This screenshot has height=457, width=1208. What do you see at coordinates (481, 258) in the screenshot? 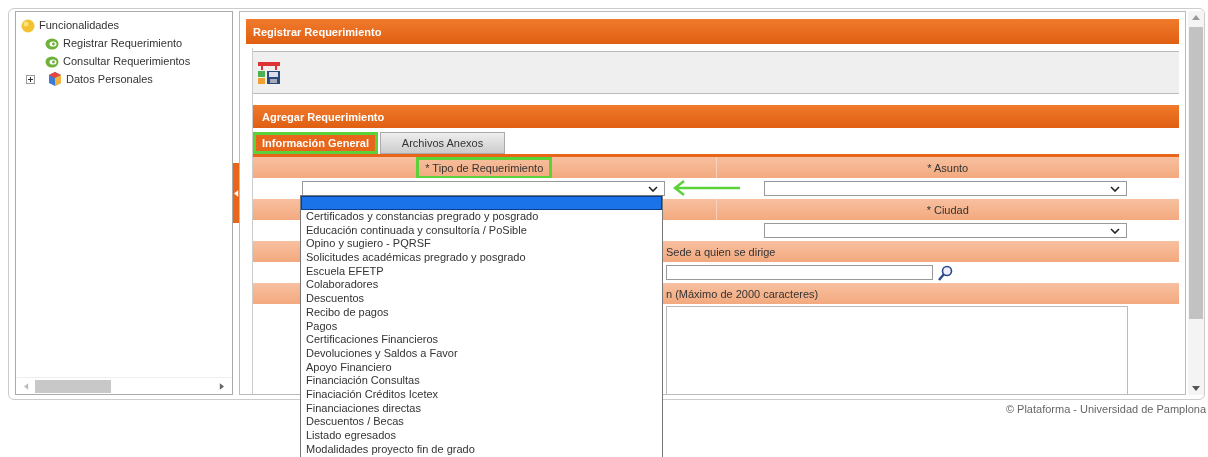
I see `dropdown-option: Solicitudes académicas pregrado y posgrado` at bounding box center [481, 258].